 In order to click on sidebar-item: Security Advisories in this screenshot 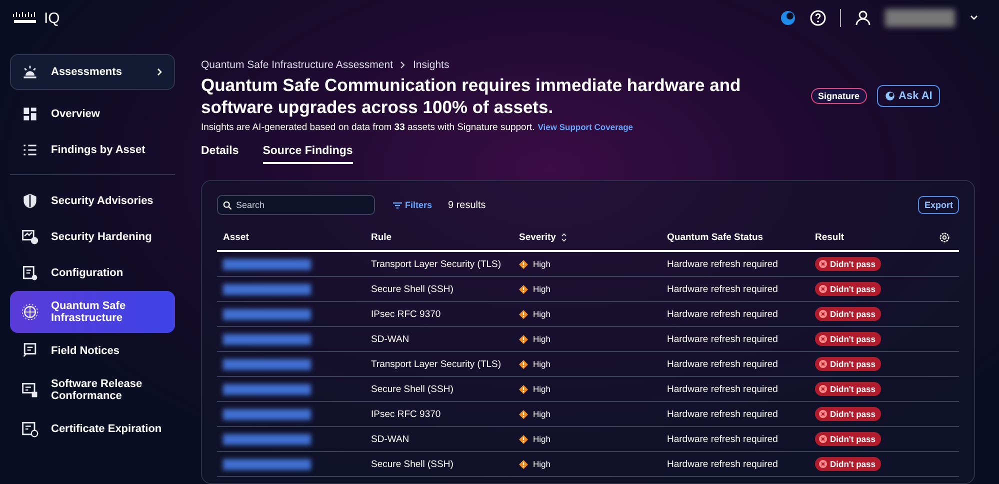, I will do `click(92, 201)`.